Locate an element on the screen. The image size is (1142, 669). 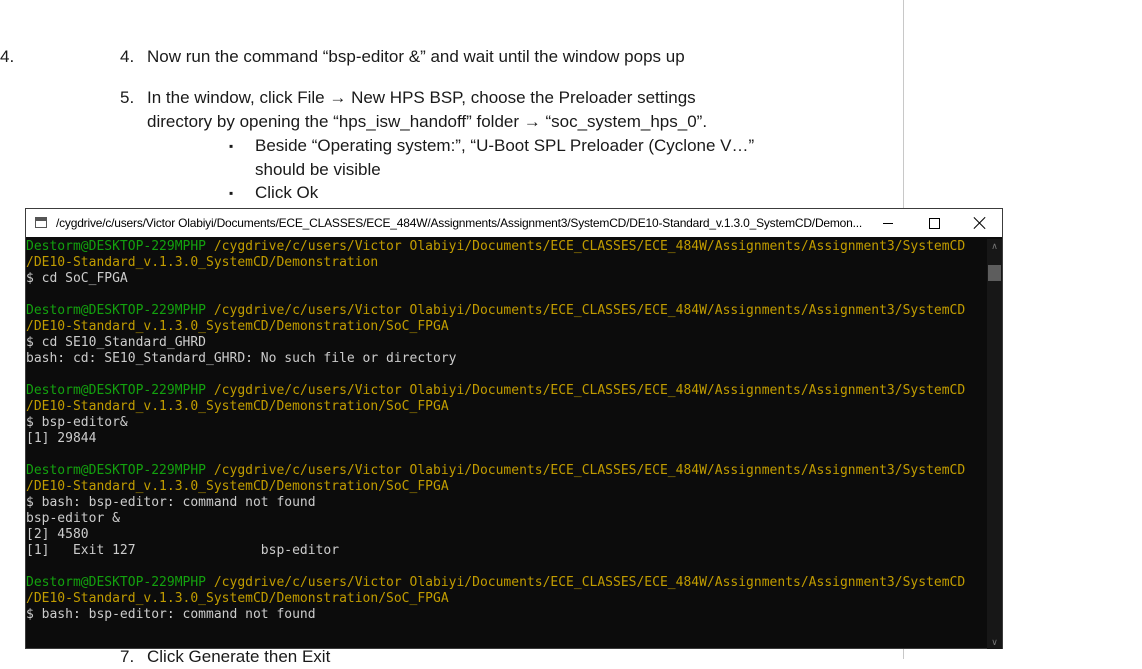
terminal-icon is located at coordinates (41, 222).